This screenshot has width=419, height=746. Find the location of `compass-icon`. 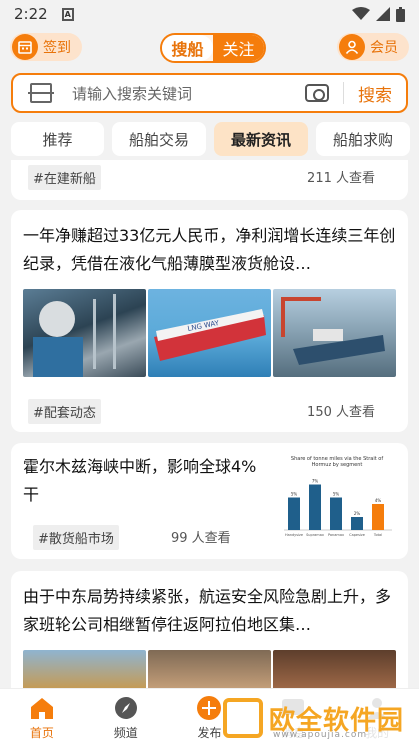

compass-icon is located at coordinates (125, 707).